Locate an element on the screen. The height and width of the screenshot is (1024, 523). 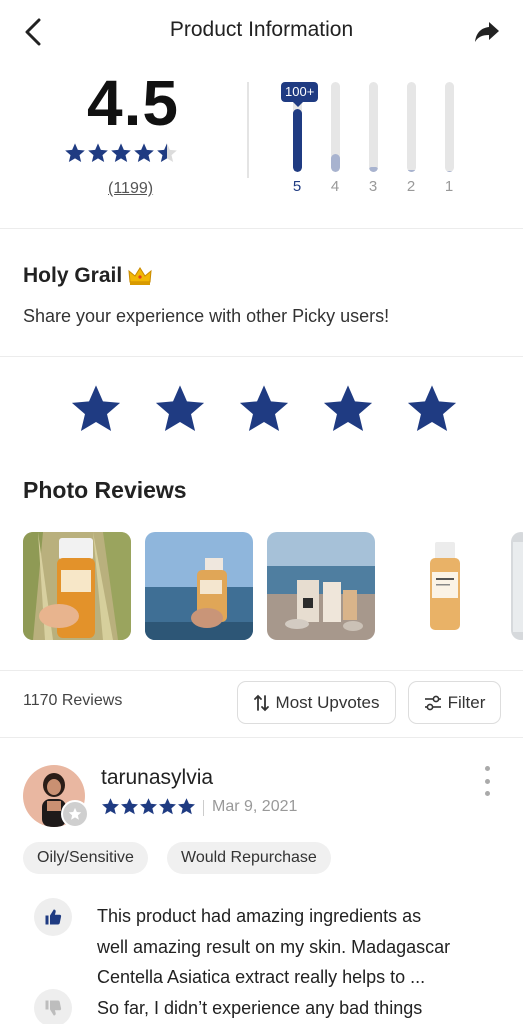
bar-label: 1 is located at coordinates (449, 186).